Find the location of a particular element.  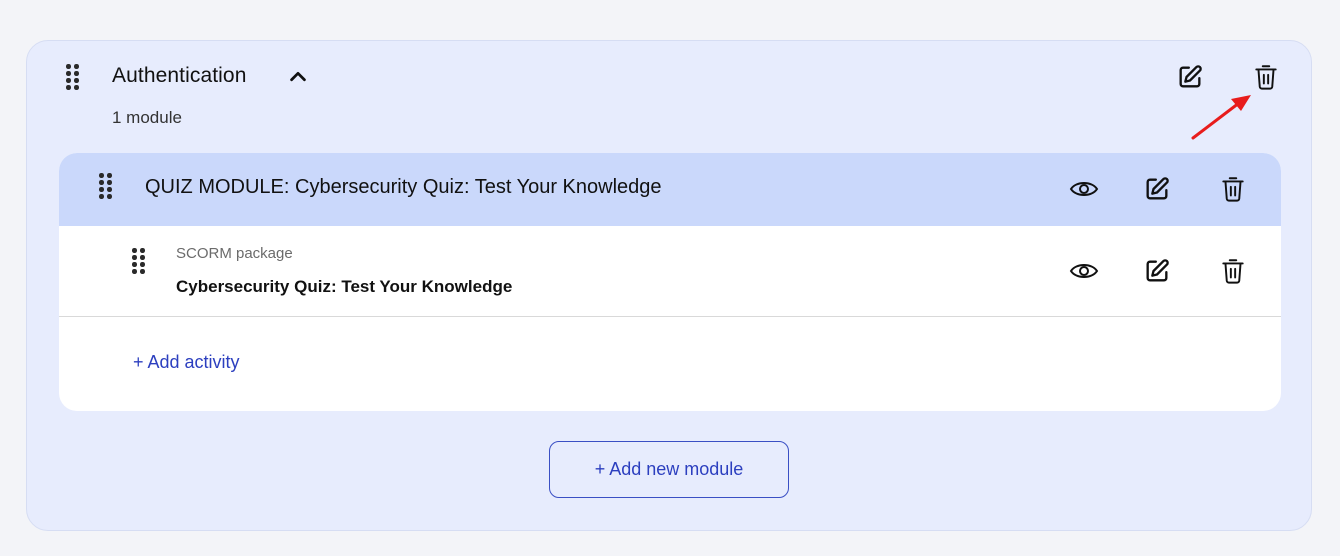

activity-trash-icon is located at coordinates (1233, 271).